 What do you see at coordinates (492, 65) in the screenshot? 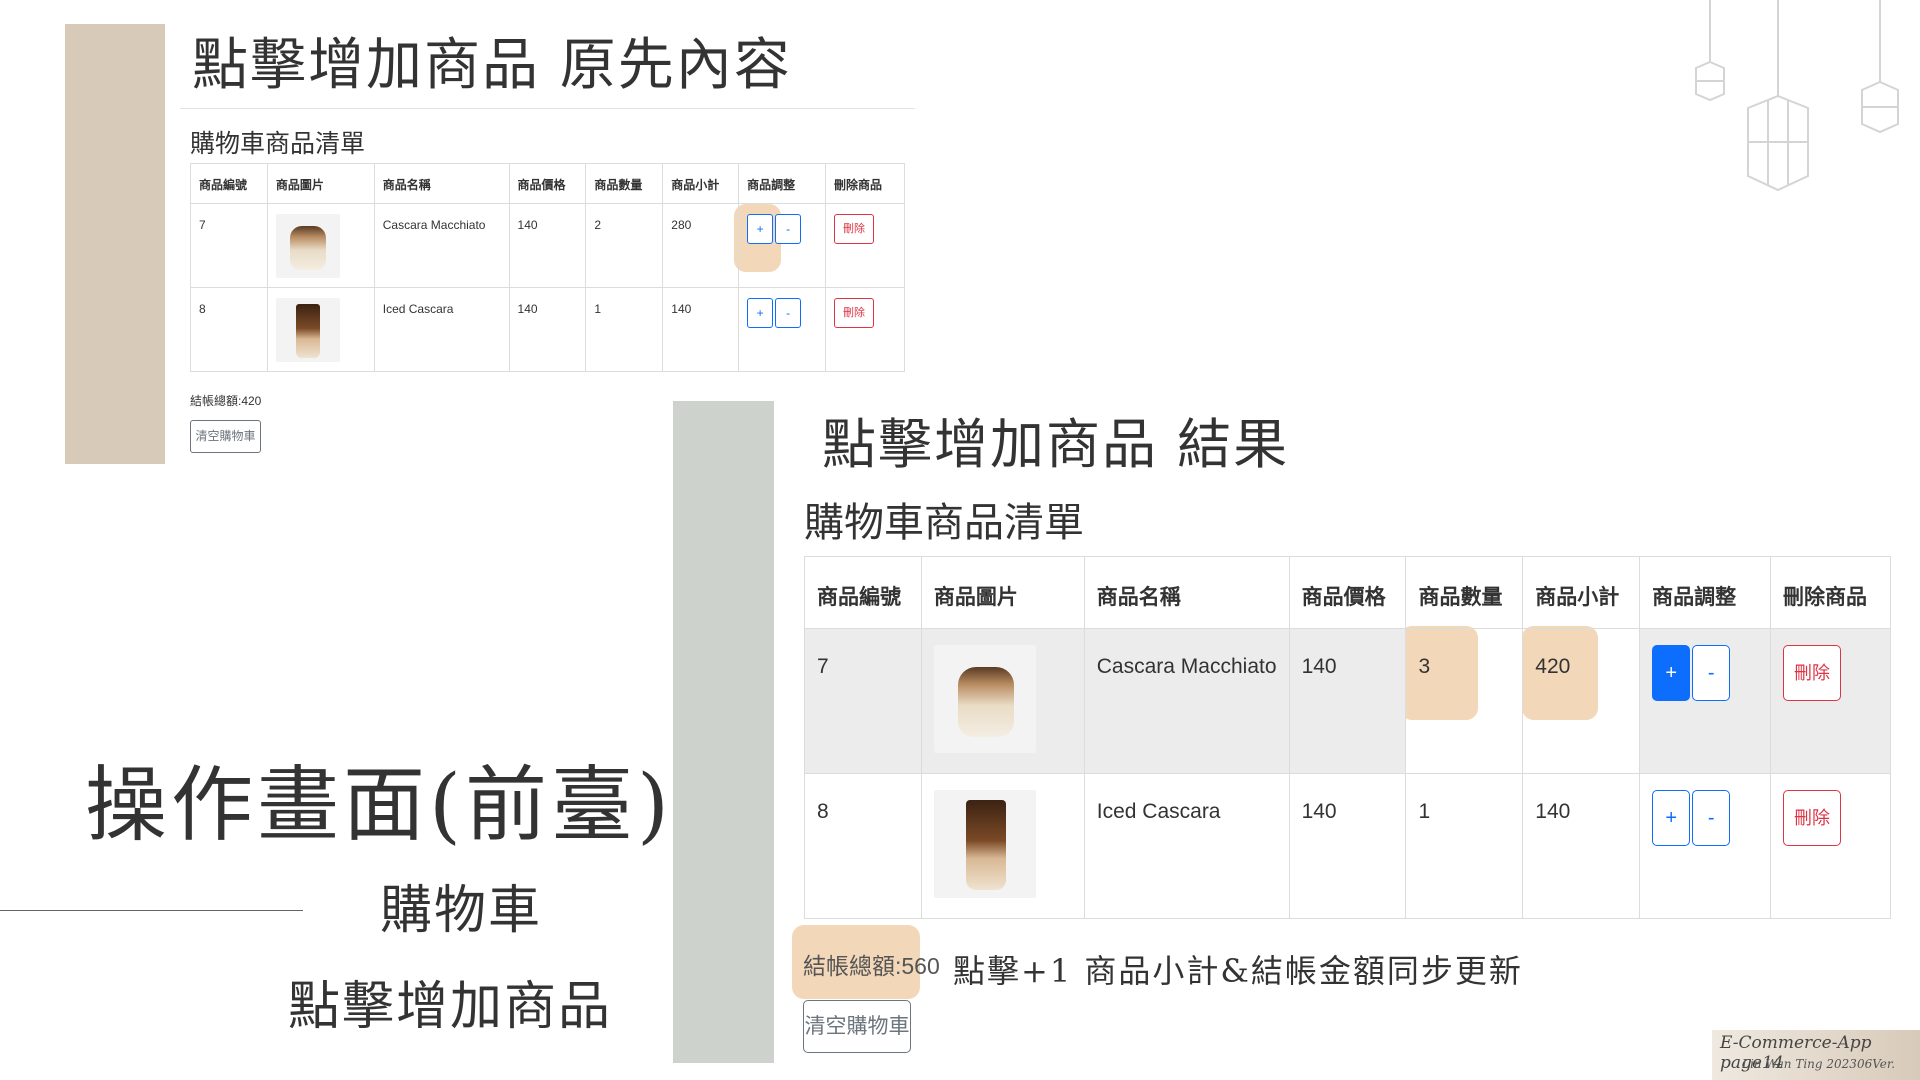
I see `title-original-content: 點擊增加商品 原先內容` at bounding box center [492, 65].